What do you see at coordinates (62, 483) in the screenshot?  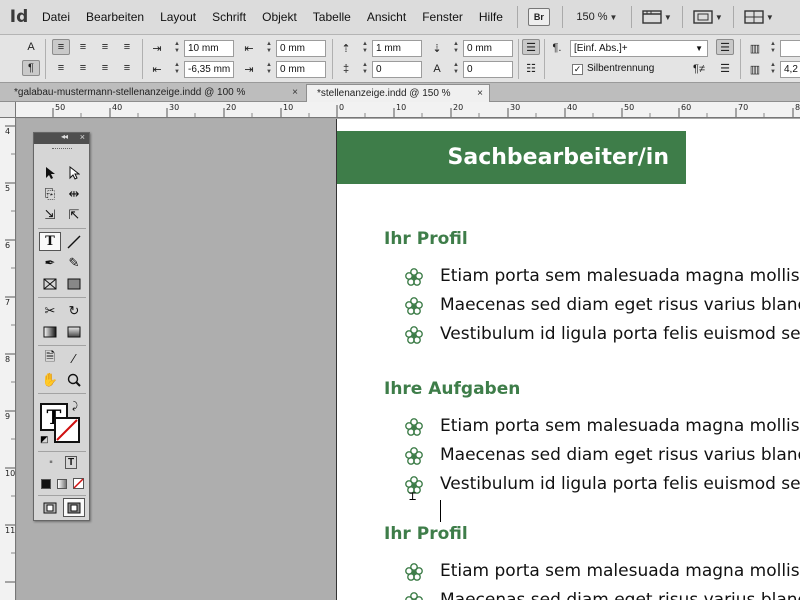 I see `apply-gradient-button` at bounding box center [62, 483].